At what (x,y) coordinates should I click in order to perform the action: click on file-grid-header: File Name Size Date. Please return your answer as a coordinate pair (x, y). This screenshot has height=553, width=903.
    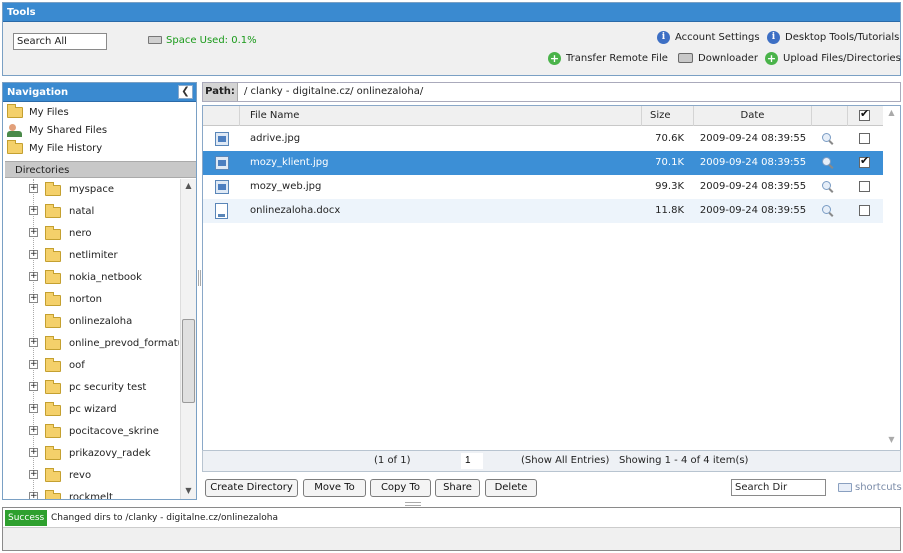
    Looking at the image, I should click on (543, 116).